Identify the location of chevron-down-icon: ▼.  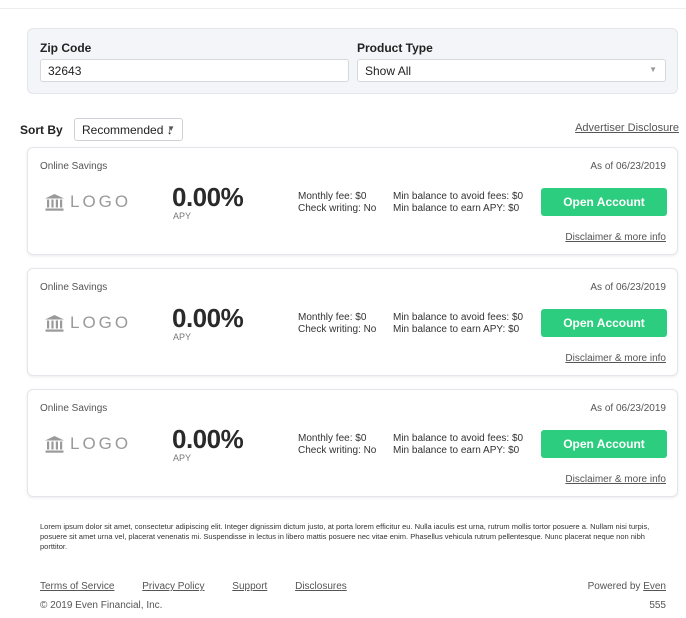
(653, 69).